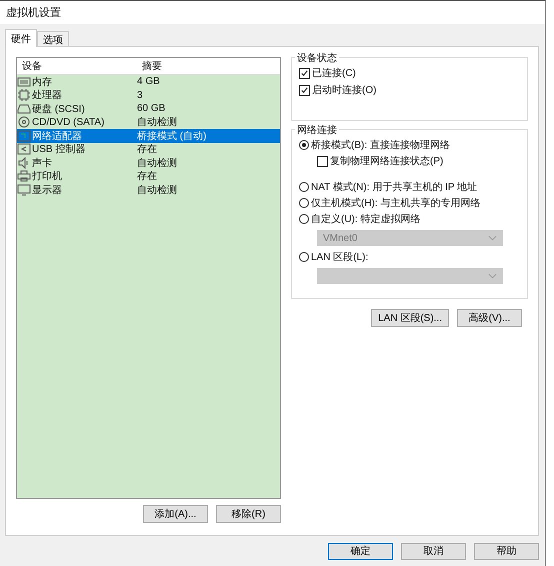 The image size is (554, 566). What do you see at coordinates (409, 187) in the screenshot?
I see `radio-option: NAT 模式(N): 用于共享主机的 IP 地址` at bounding box center [409, 187].